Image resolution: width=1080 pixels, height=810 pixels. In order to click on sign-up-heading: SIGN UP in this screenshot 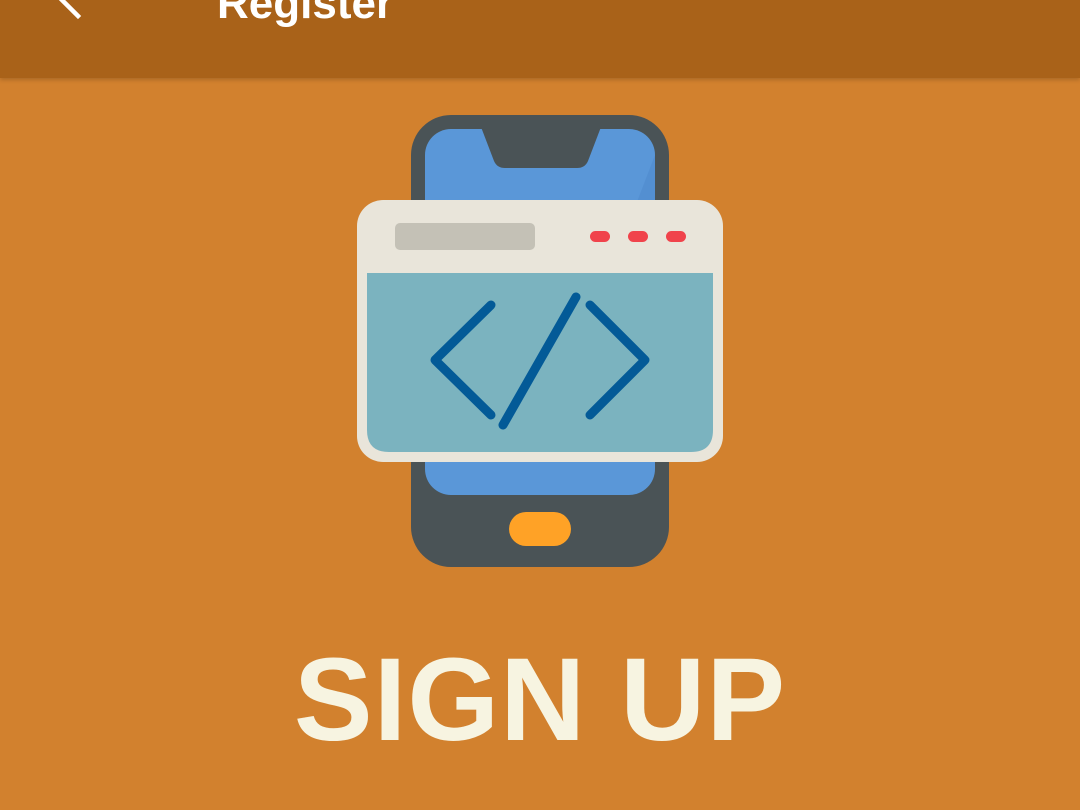, I will do `click(540, 700)`.